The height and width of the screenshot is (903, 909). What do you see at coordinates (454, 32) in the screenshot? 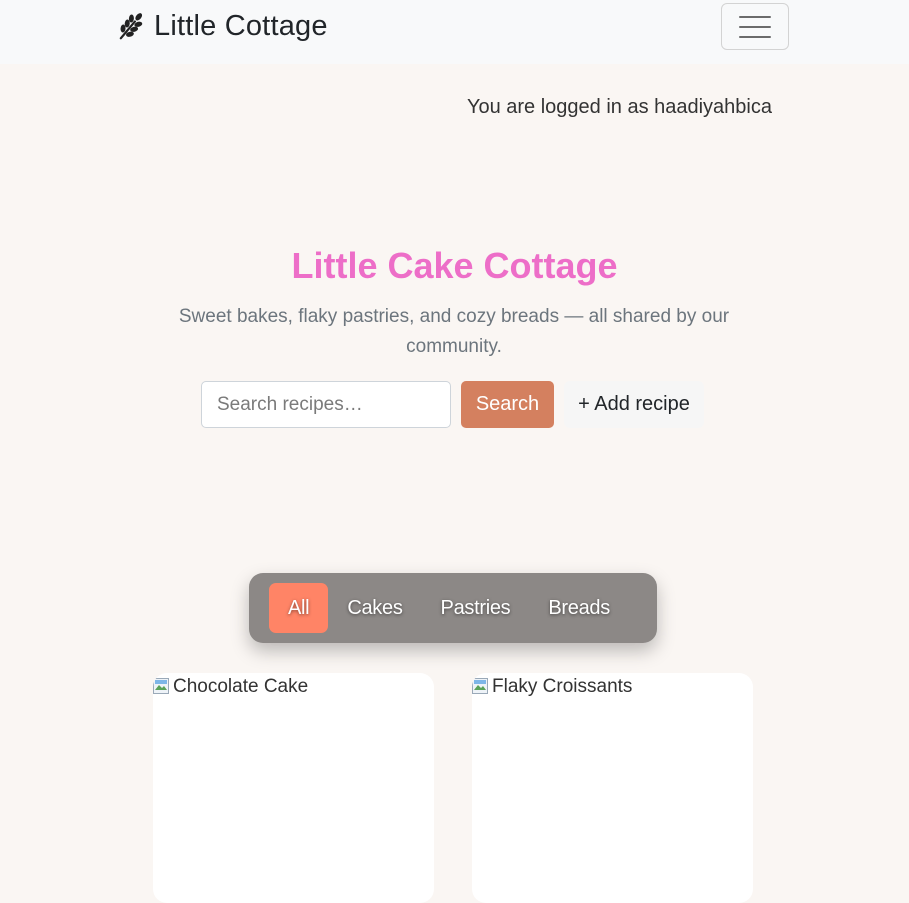
I see `navbar: Little Cottage` at bounding box center [454, 32].